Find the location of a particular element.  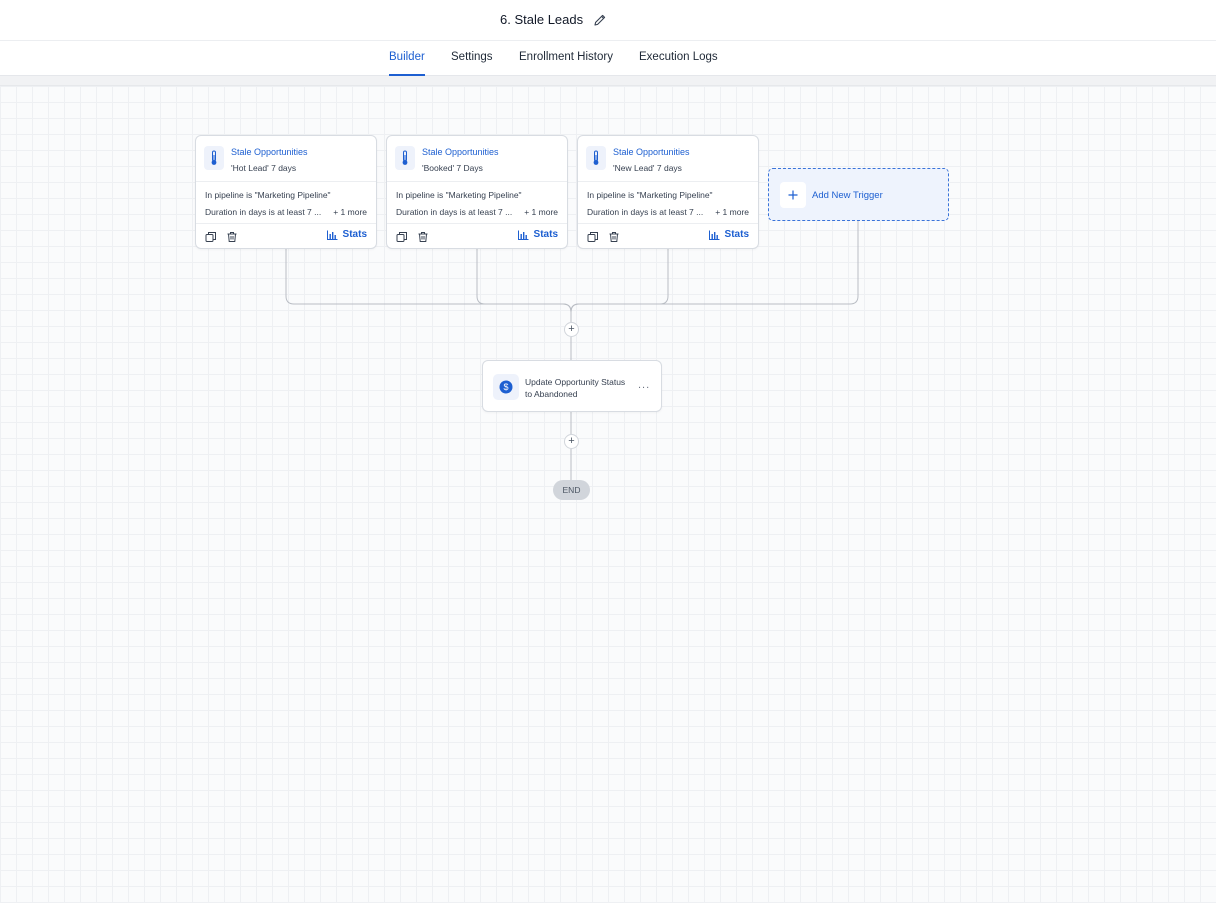

tab-execution-logs: Execution Logs is located at coordinates (678, 63).